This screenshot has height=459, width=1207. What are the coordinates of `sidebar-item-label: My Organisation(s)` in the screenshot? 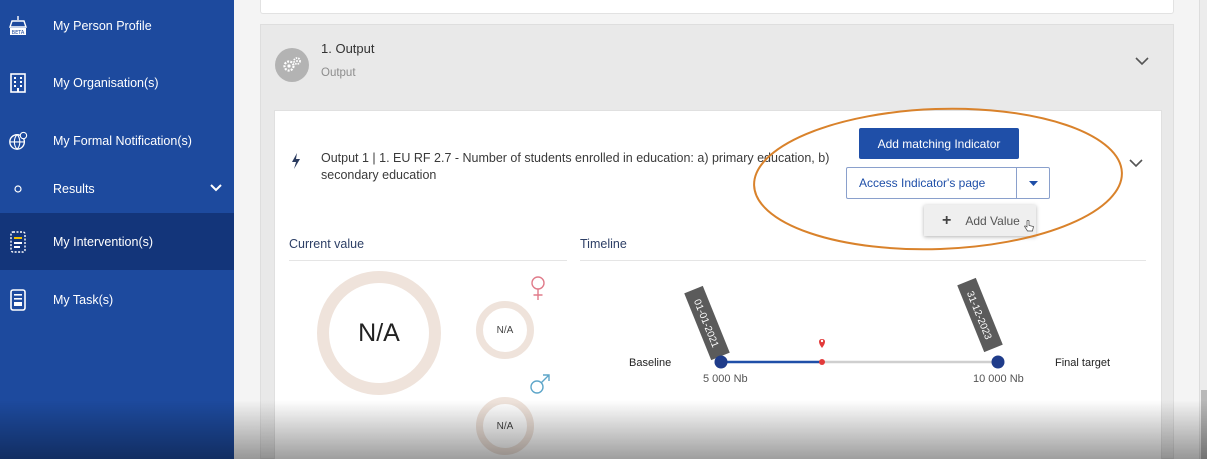 It's located at (106, 83).